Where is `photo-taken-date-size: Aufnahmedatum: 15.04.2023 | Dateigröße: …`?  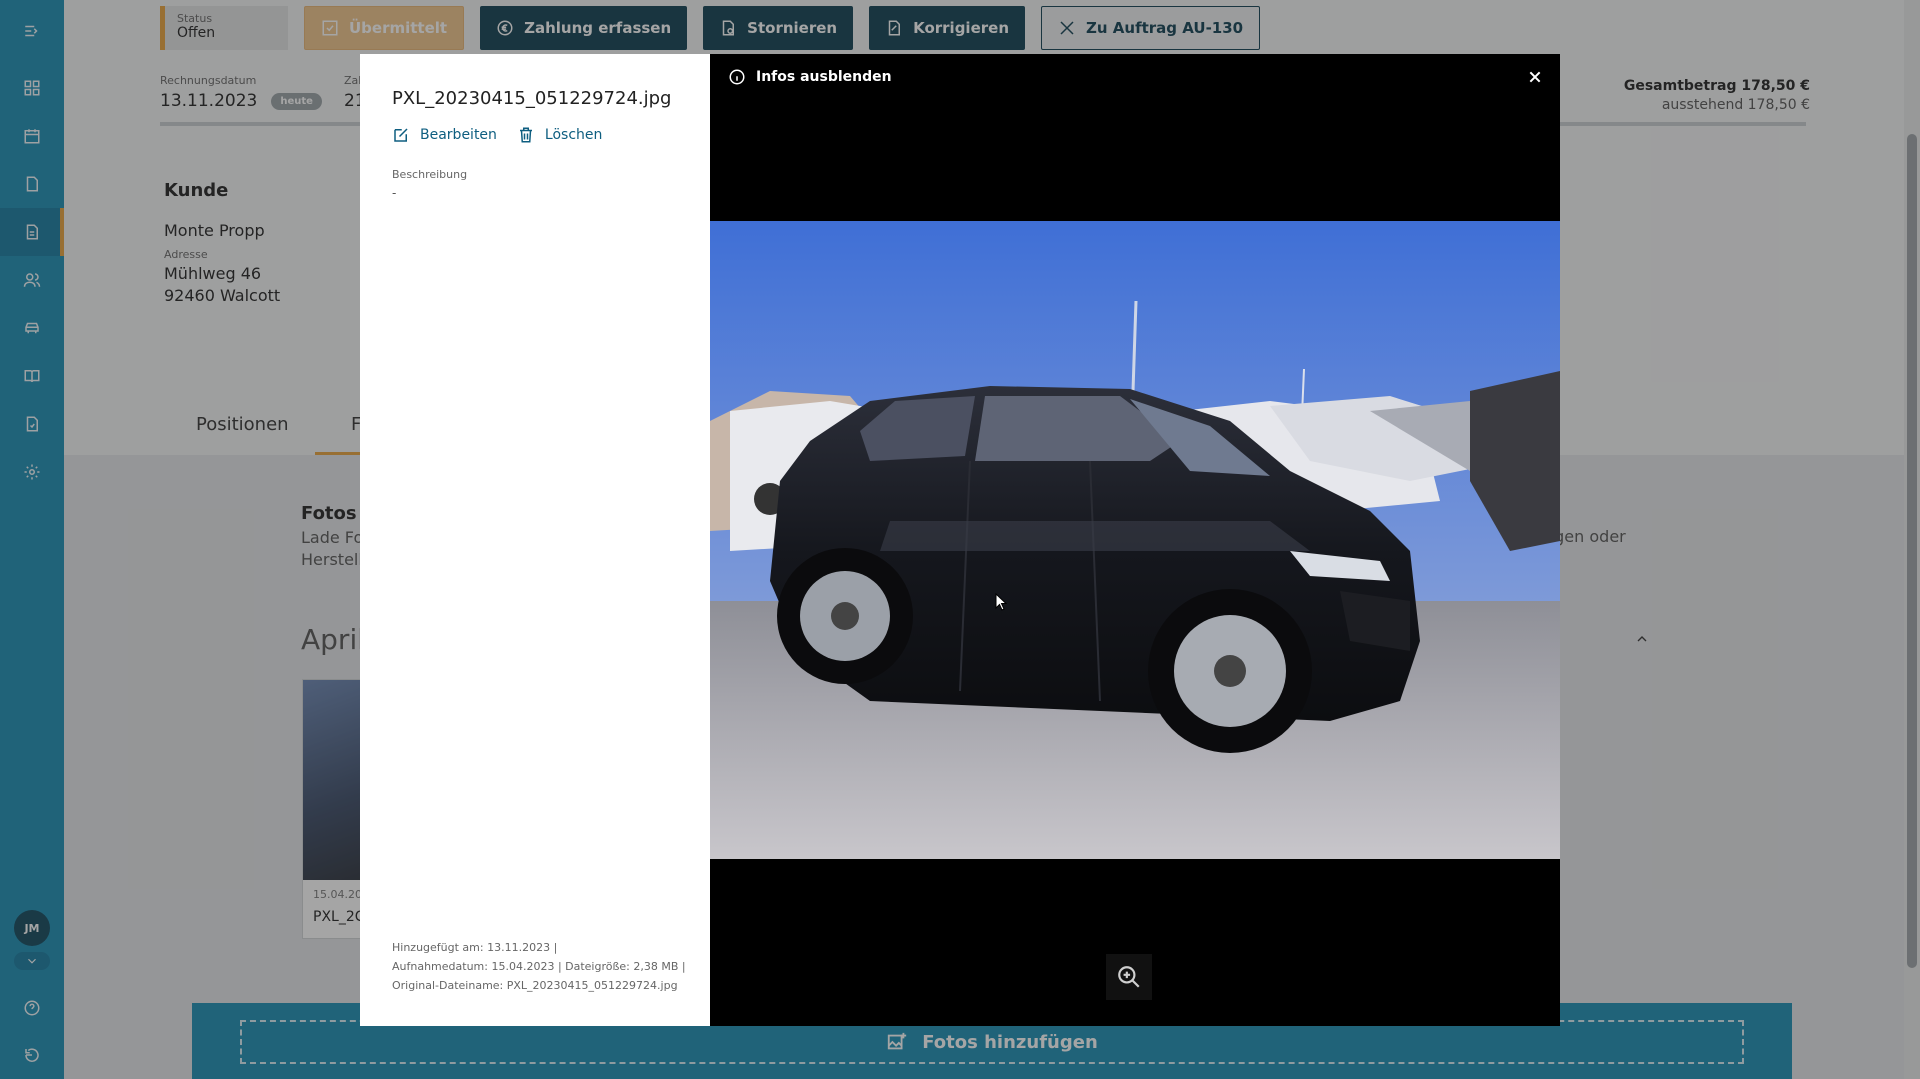 photo-taken-date-size: Aufnahmedatum: 15.04.2023 | Dateigröße: … is located at coordinates (539, 966).